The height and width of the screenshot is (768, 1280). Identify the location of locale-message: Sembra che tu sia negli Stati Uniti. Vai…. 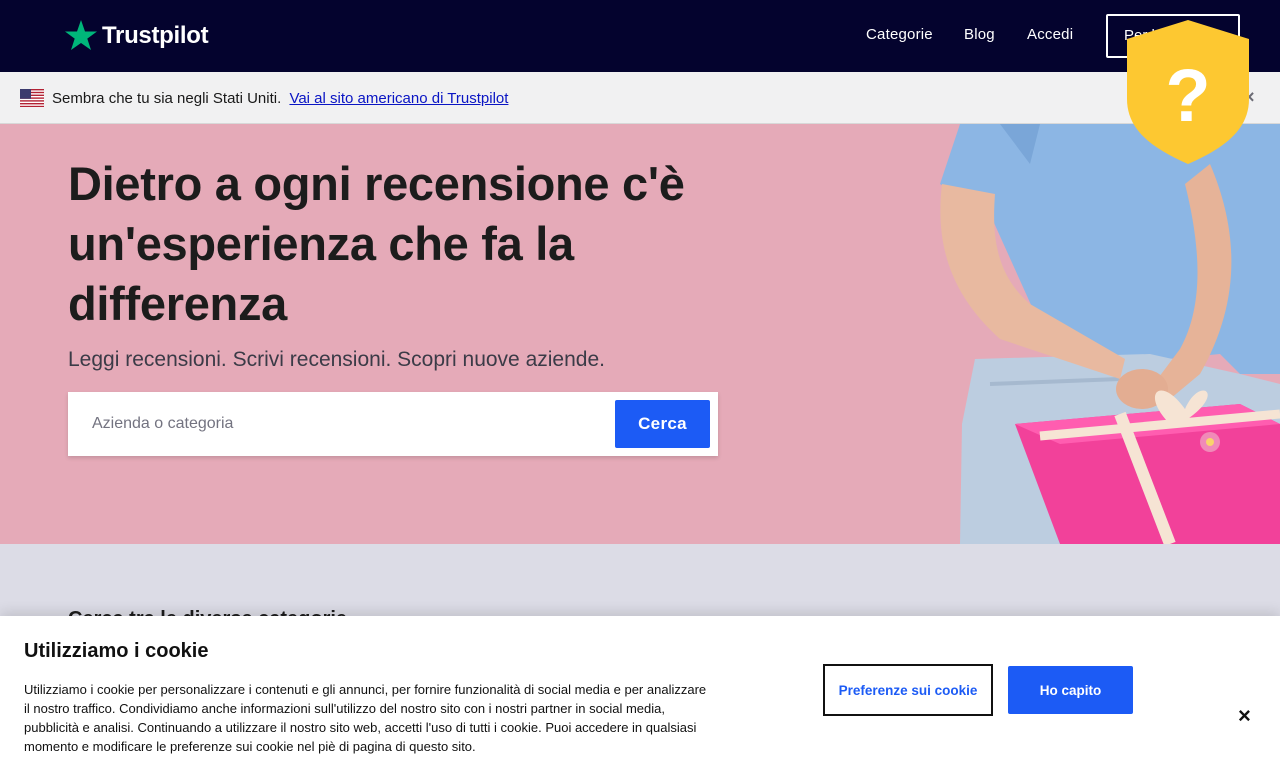
(280, 98).